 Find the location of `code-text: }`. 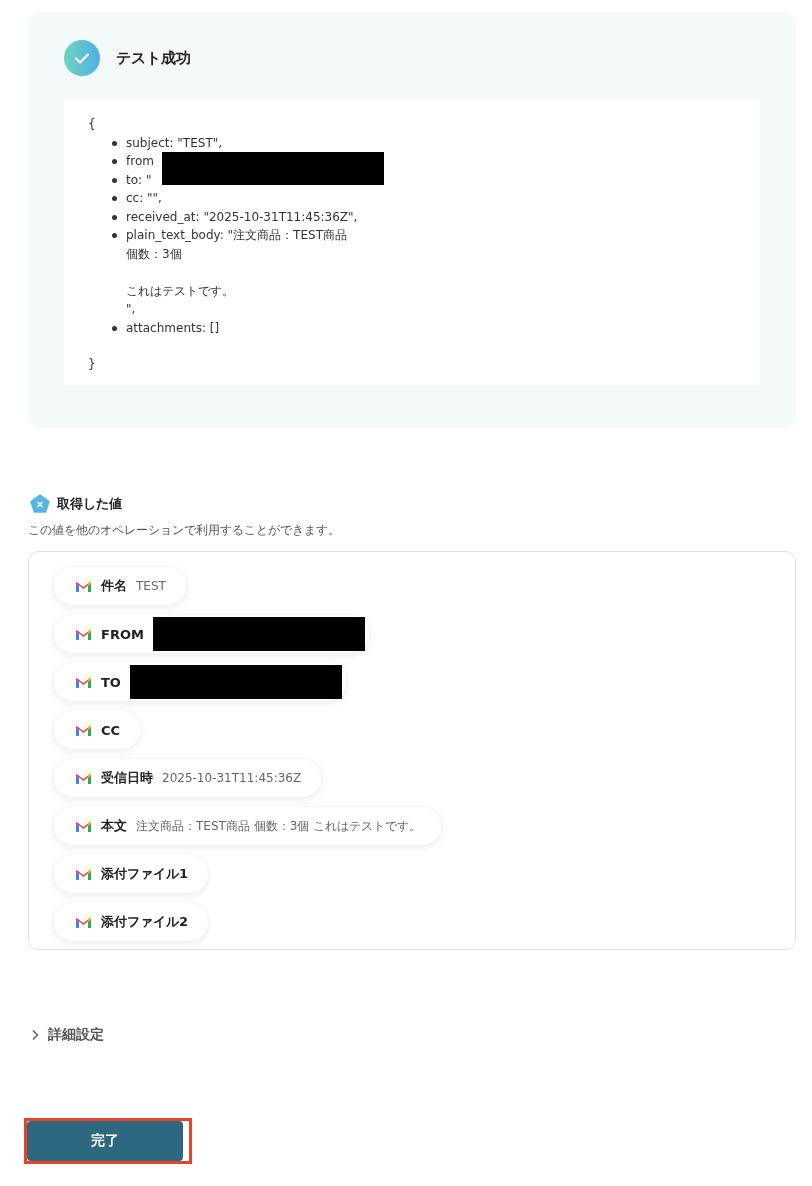

code-text: } is located at coordinates (92, 364).